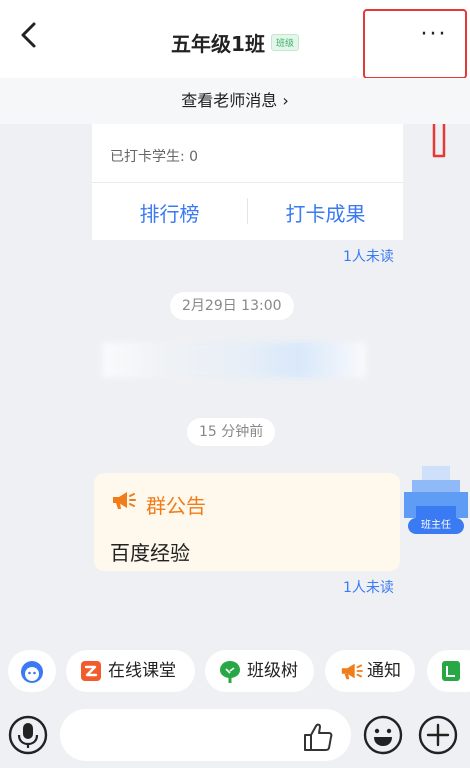 This screenshot has width=470, height=768. I want to click on view-teacher-messages: 查看老师消息 ›, so click(235, 101).